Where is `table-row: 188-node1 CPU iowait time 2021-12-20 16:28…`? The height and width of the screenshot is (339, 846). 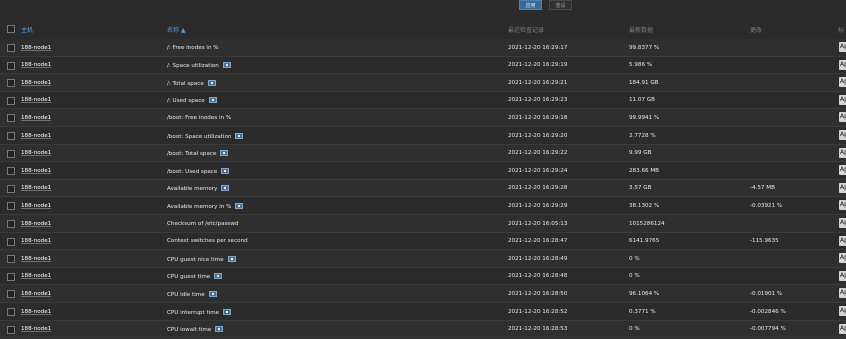 table-row: 188-node1 CPU iowait time 2021-12-20 16:28… is located at coordinates (423, 329).